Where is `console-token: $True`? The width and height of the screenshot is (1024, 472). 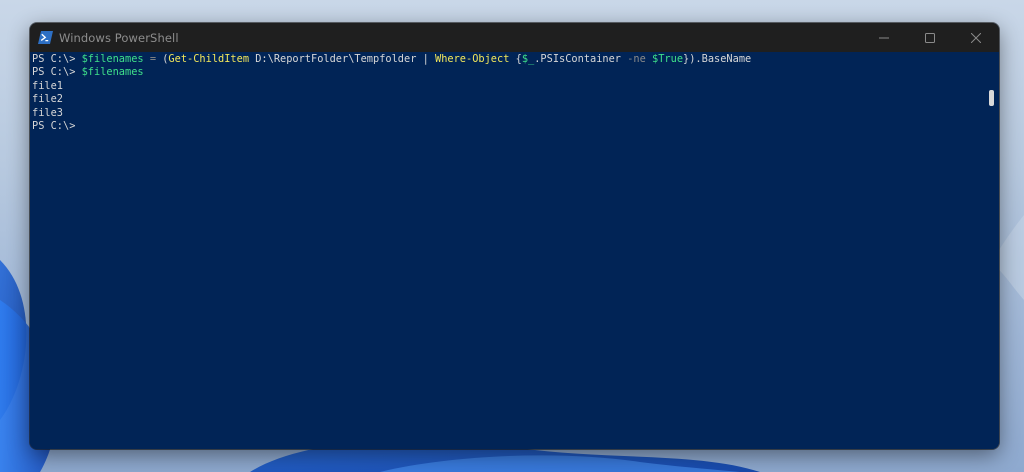 console-token: $True is located at coordinates (668, 59).